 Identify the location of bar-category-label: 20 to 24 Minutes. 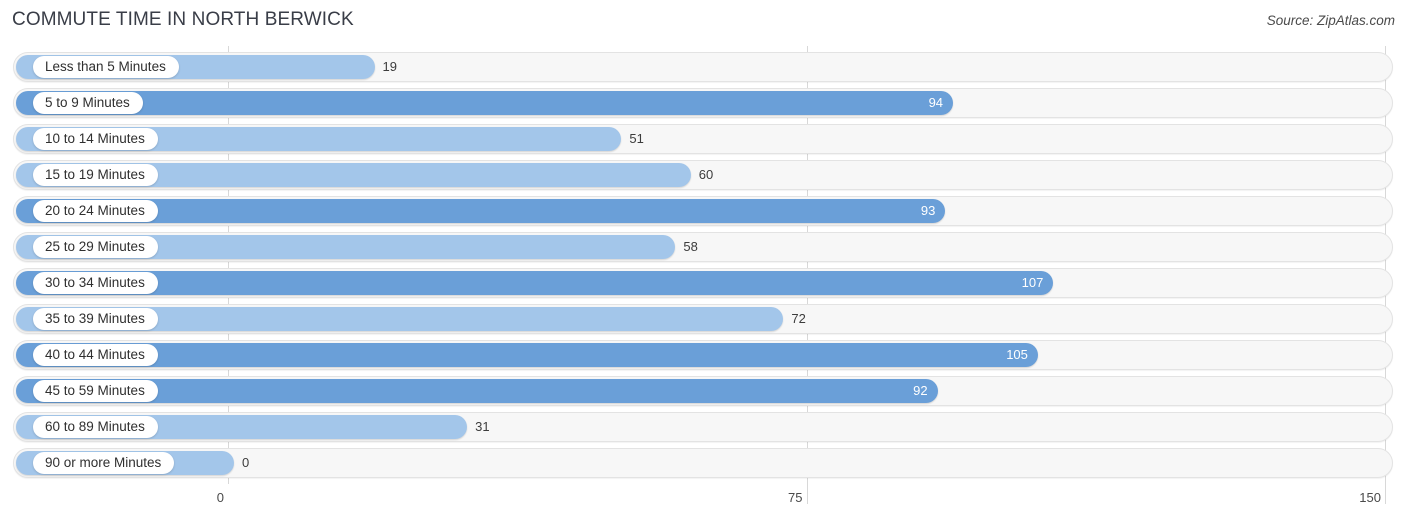
(95, 211).